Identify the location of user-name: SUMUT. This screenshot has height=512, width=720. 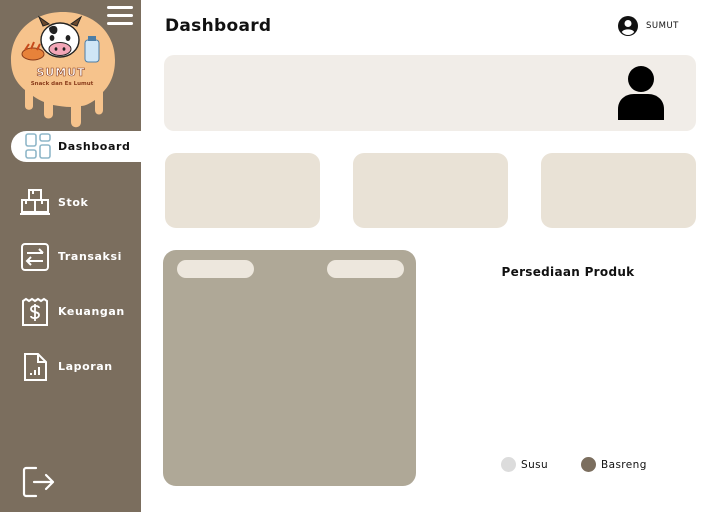
(662, 26).